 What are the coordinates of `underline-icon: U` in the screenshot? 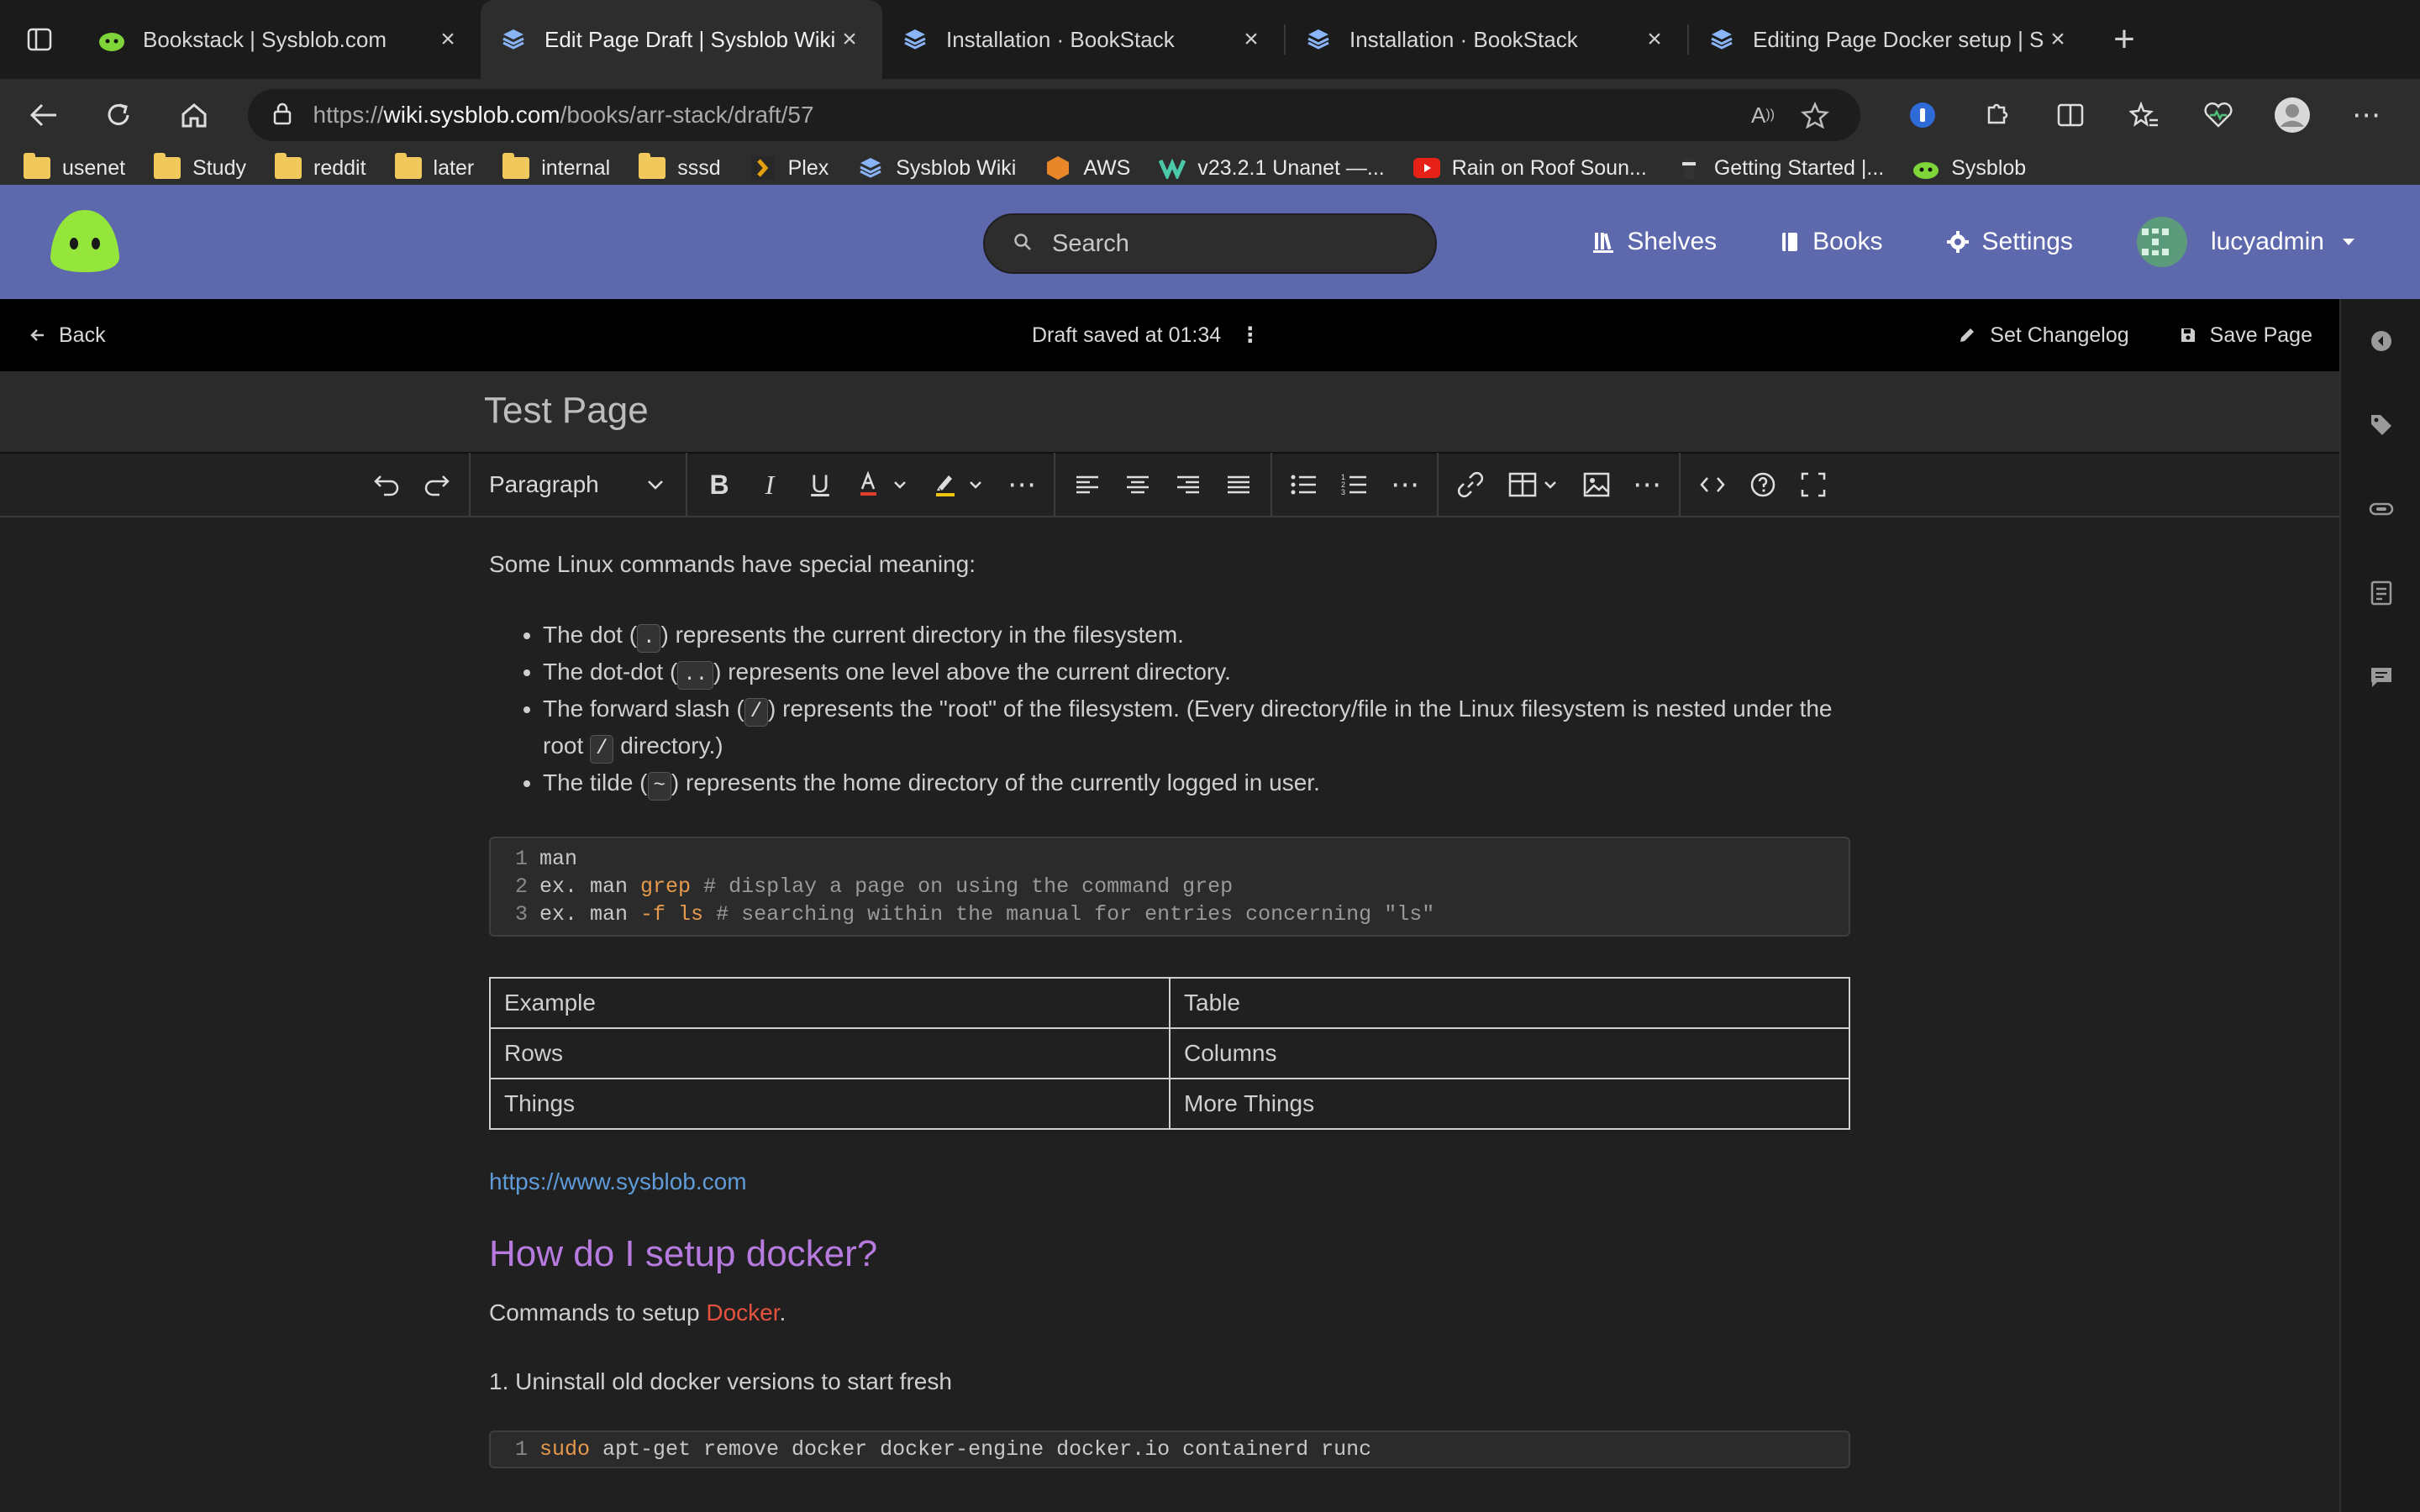 It's located at (820, 484).